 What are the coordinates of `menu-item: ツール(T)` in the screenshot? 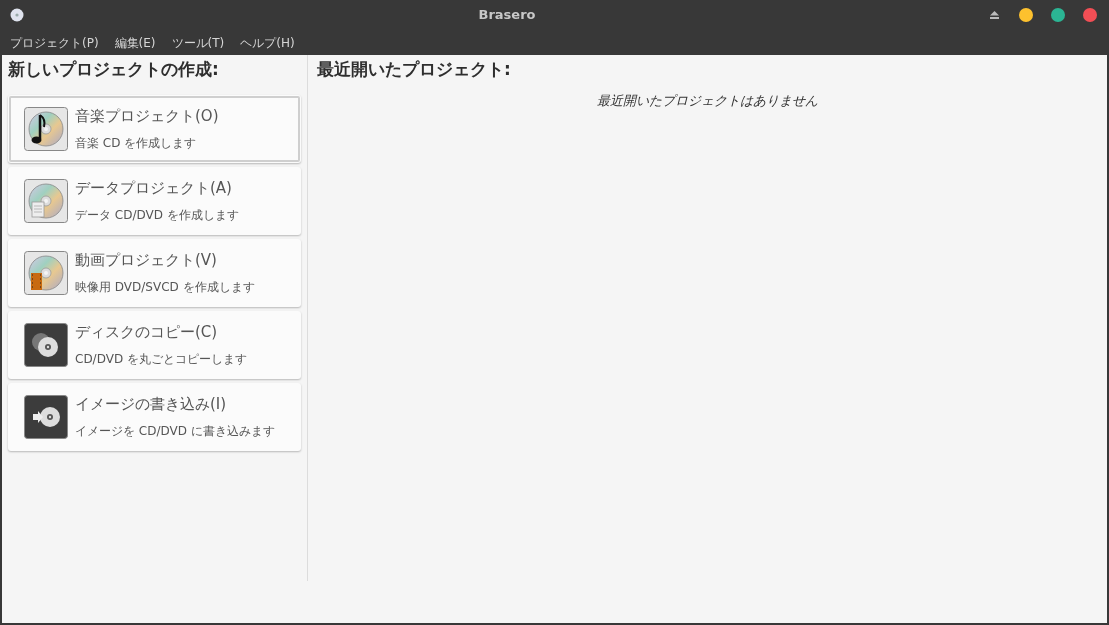 It's located at (198, 42).